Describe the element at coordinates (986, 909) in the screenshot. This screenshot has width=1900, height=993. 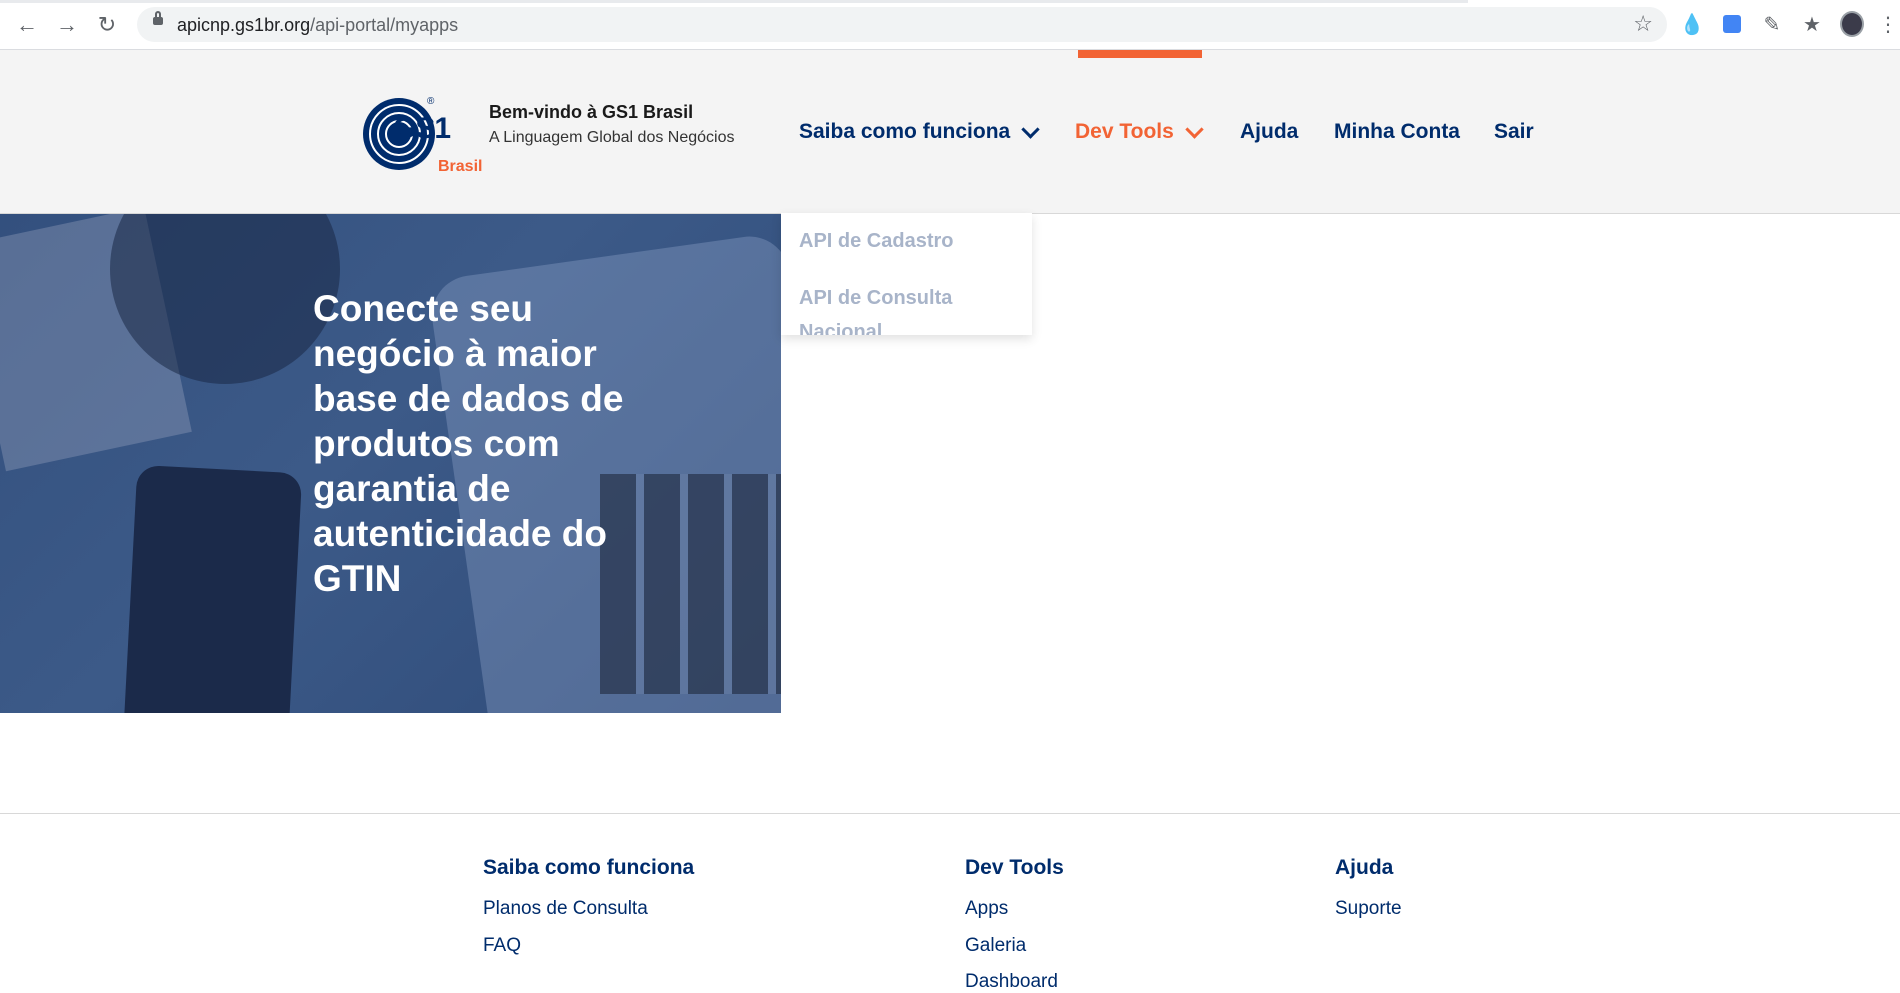
I see `footer-link-apps: Apps` at that location.